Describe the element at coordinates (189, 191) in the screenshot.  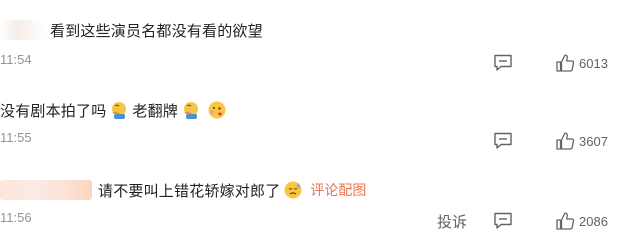
I see `comment-text: 请不要叫上错花轿嫁对郎了` at that location.